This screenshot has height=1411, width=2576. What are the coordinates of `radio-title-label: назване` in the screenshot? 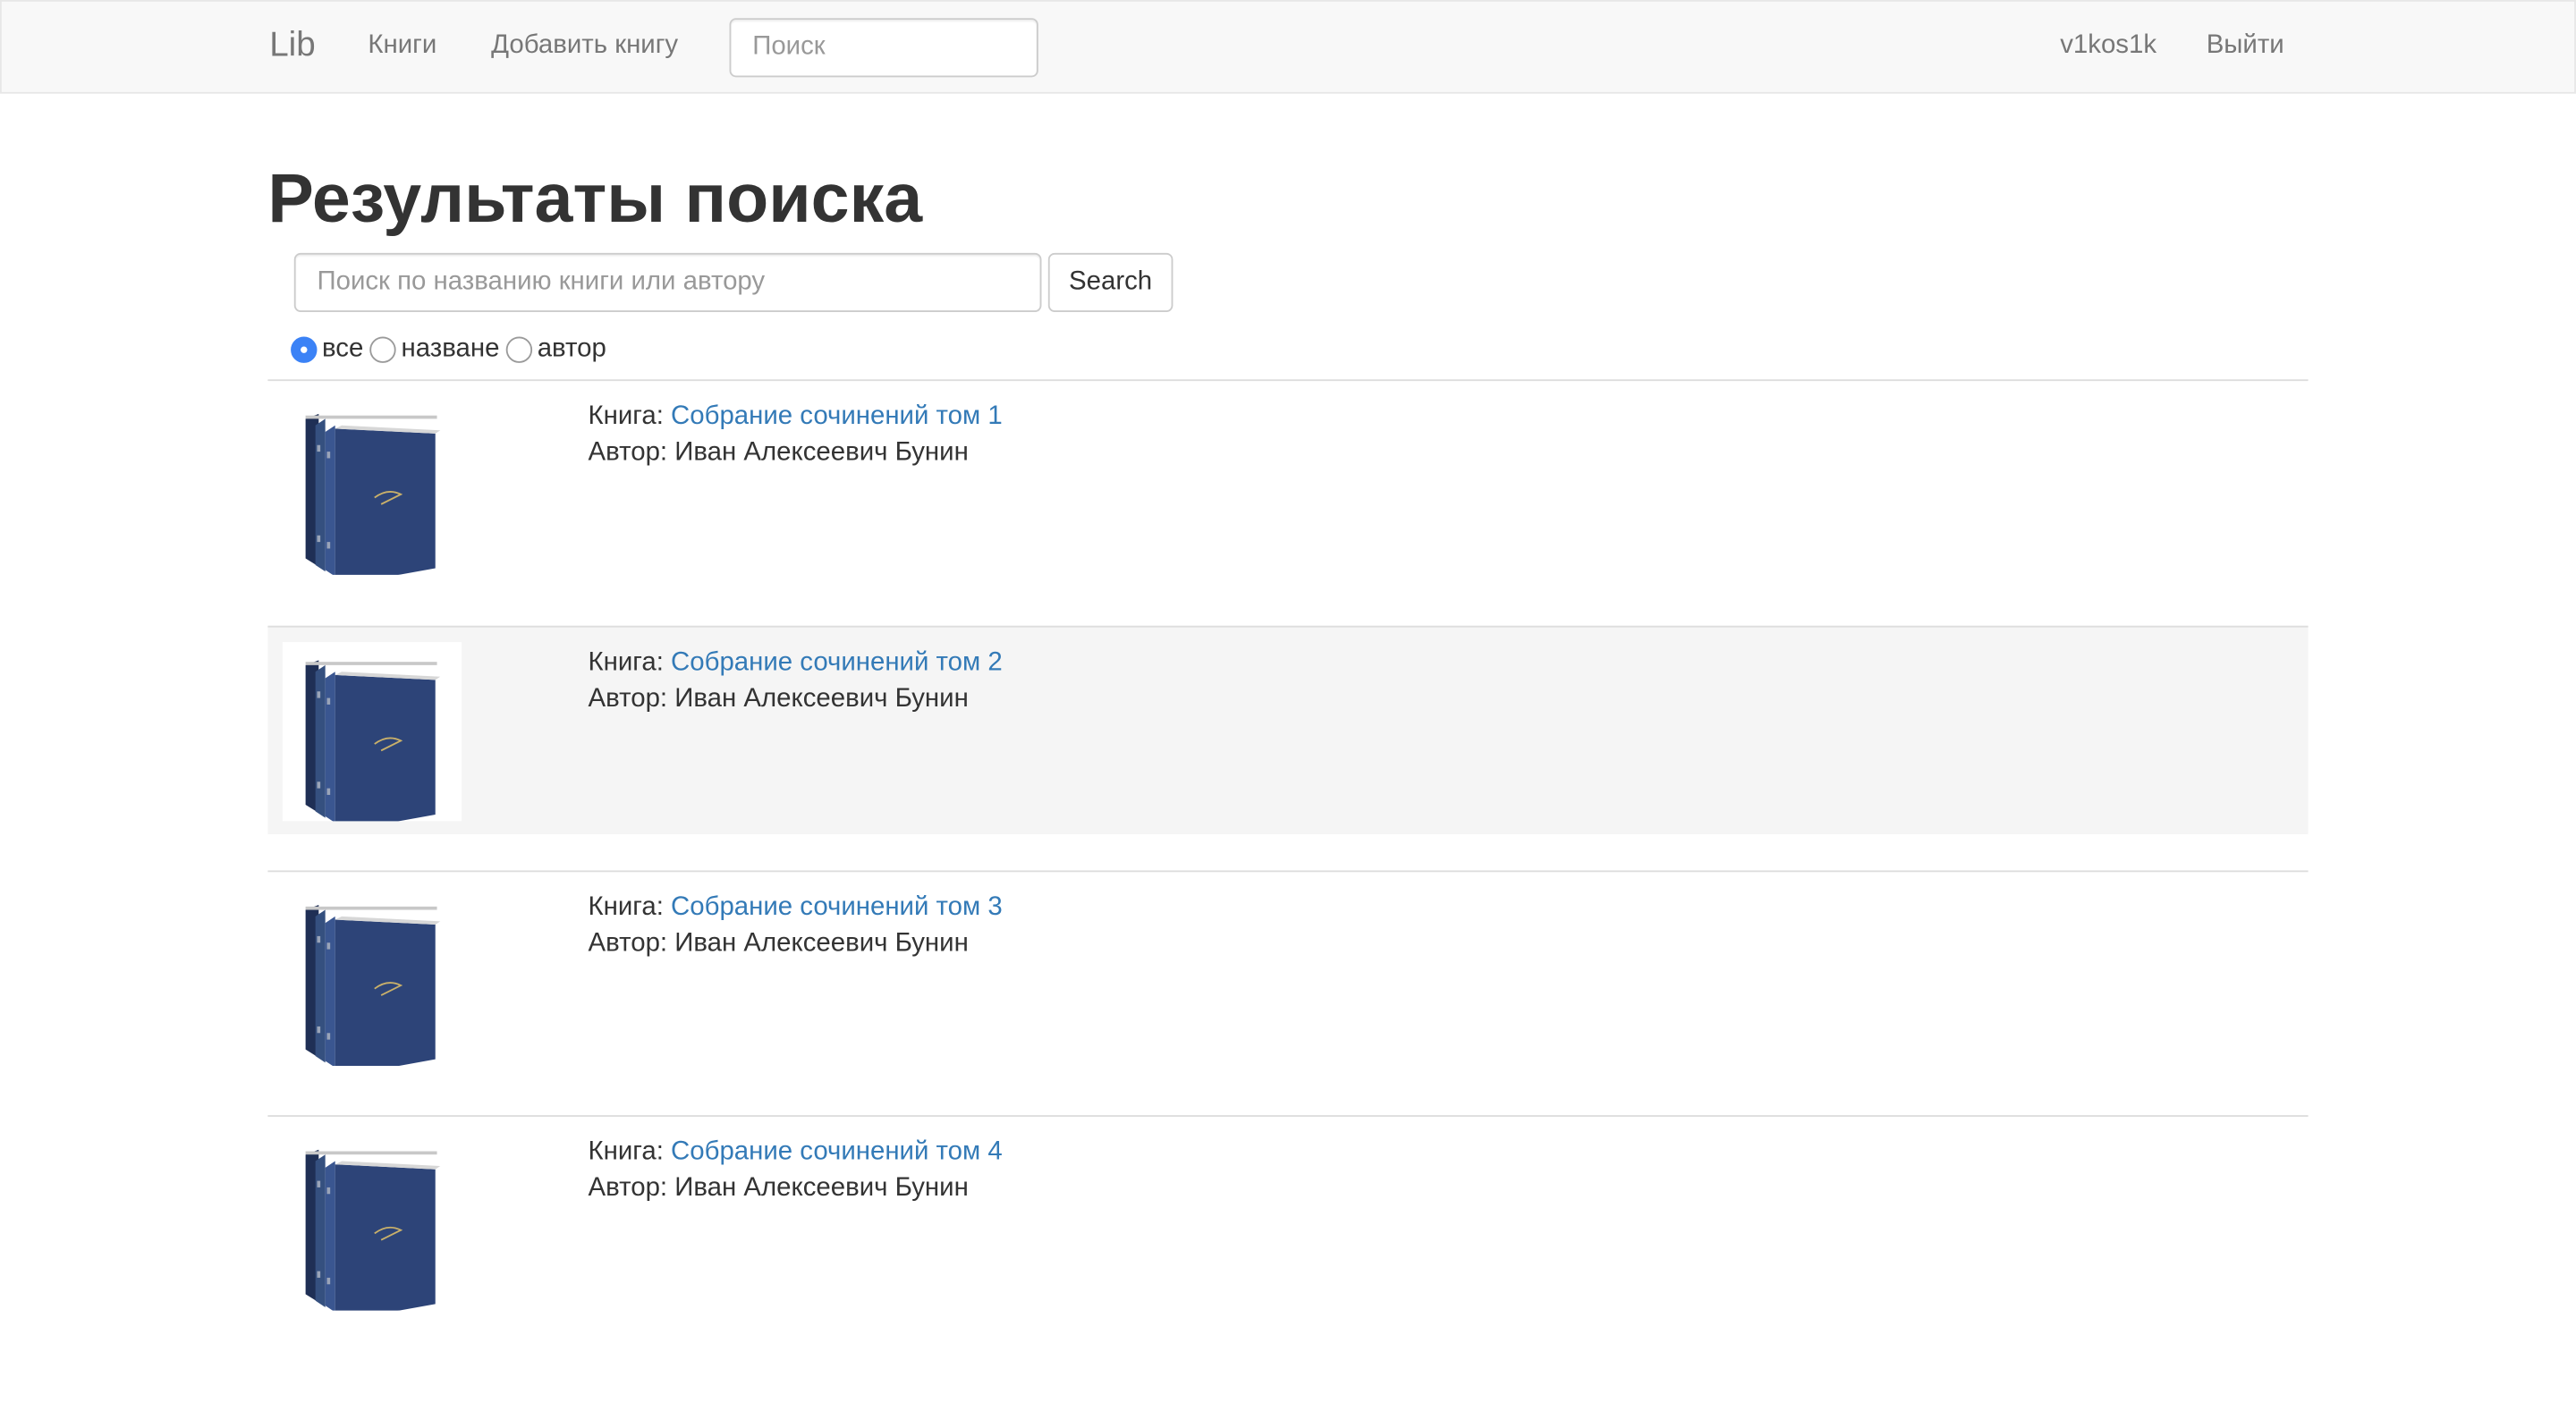 It's located at (450, 348).